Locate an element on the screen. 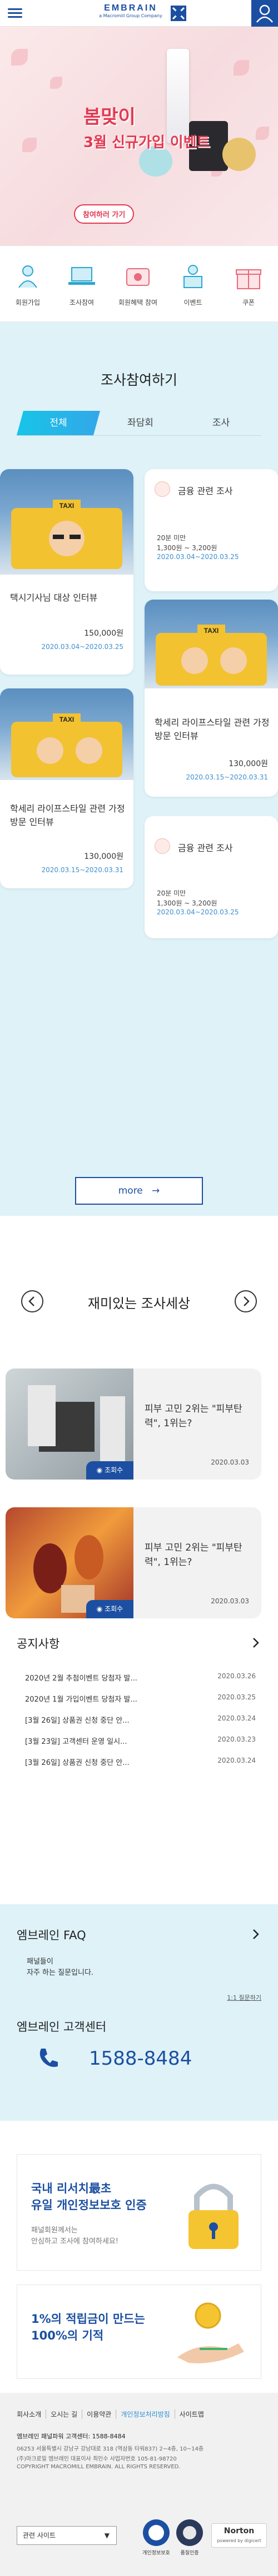 The image size is (278, 2576). quick-join: 회원가입 is located at coordinates (28, 284).